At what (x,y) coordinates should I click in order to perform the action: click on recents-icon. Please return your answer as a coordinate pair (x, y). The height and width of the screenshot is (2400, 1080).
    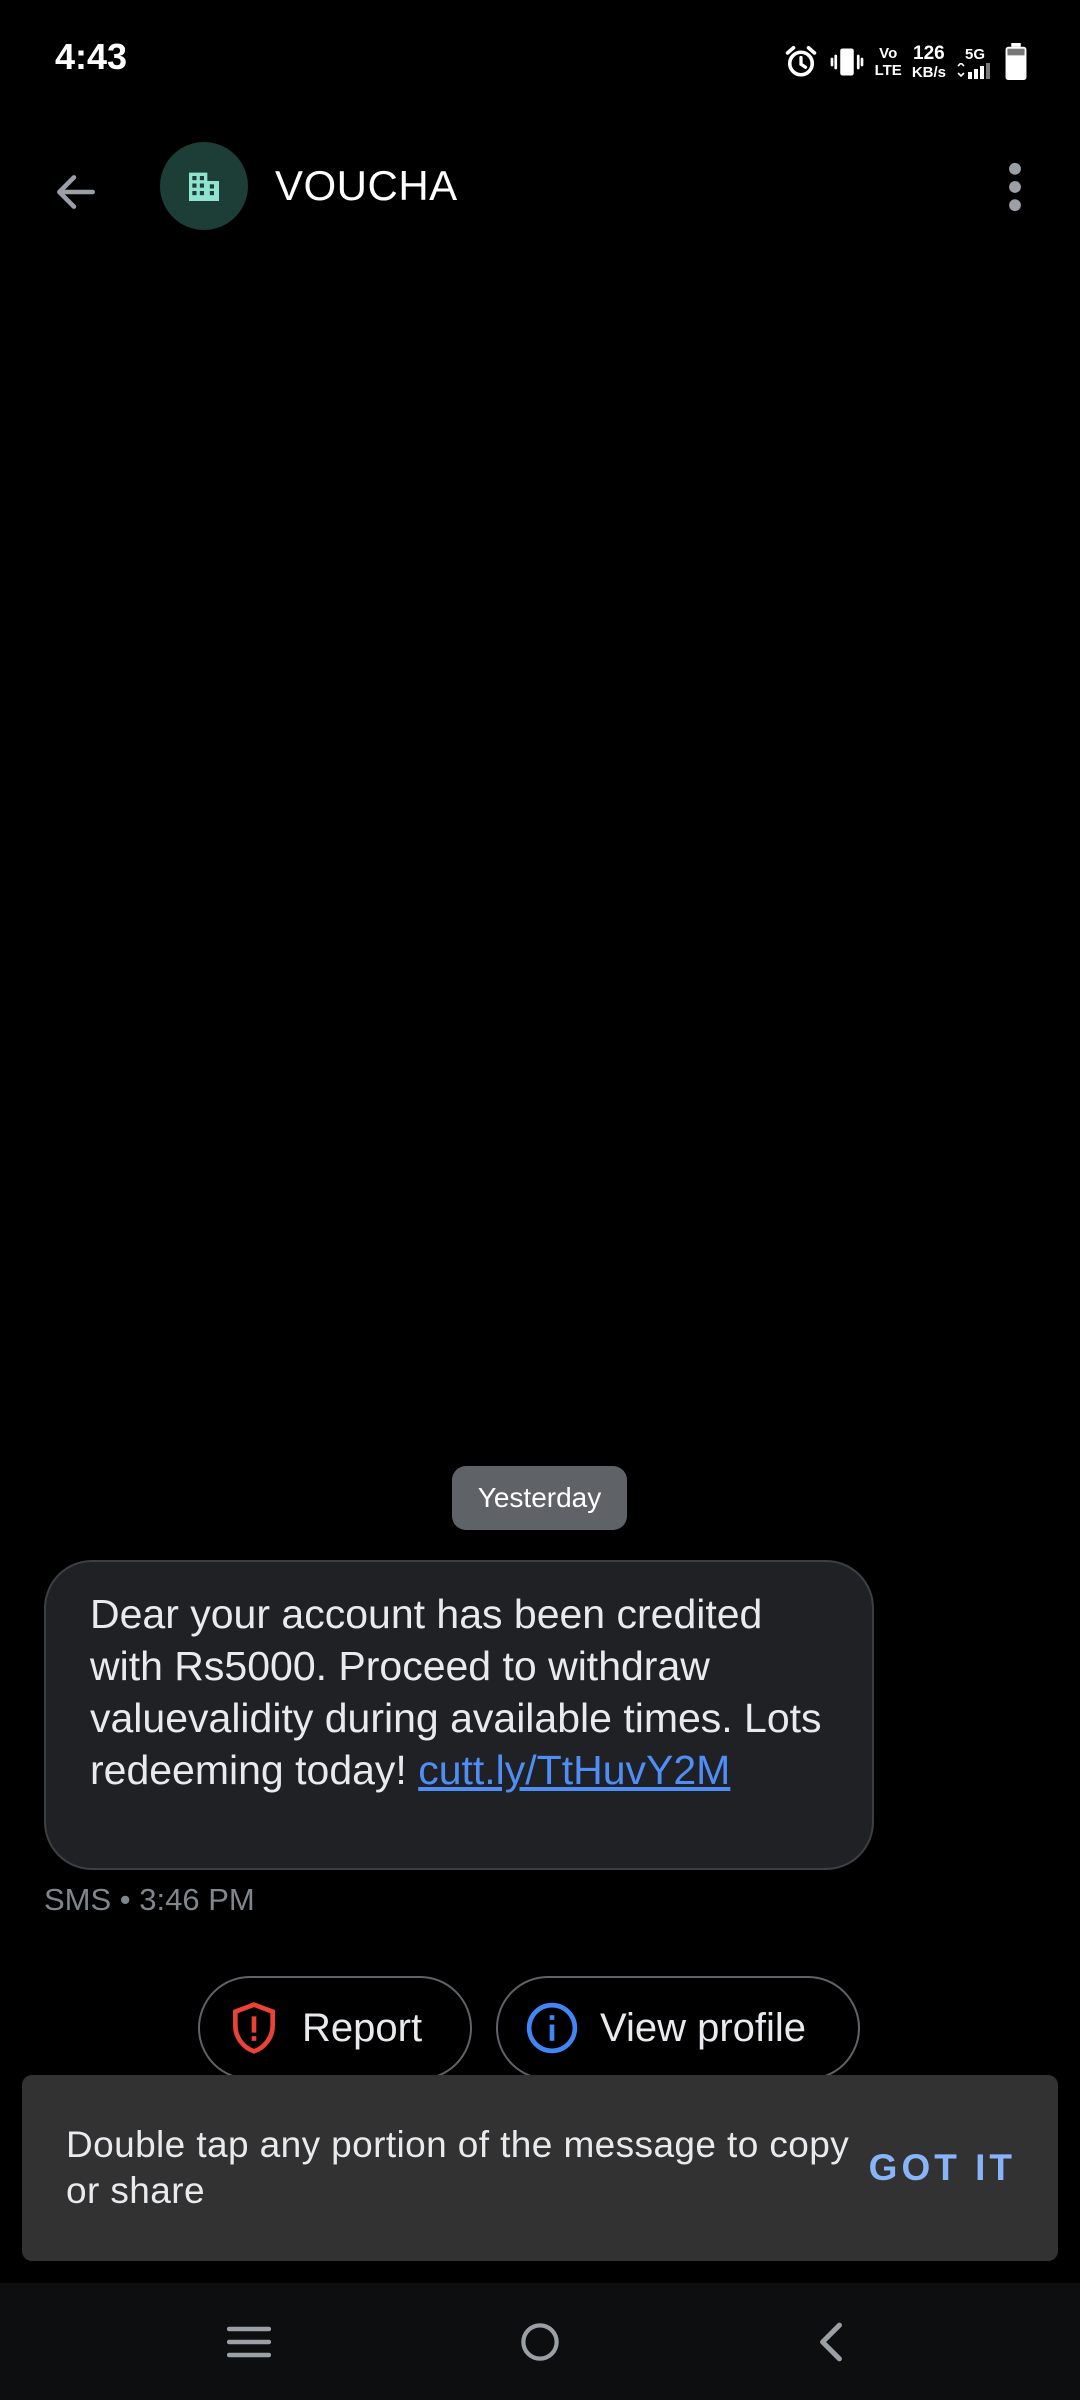
    Looking at the image, I should click on (249, 2342).